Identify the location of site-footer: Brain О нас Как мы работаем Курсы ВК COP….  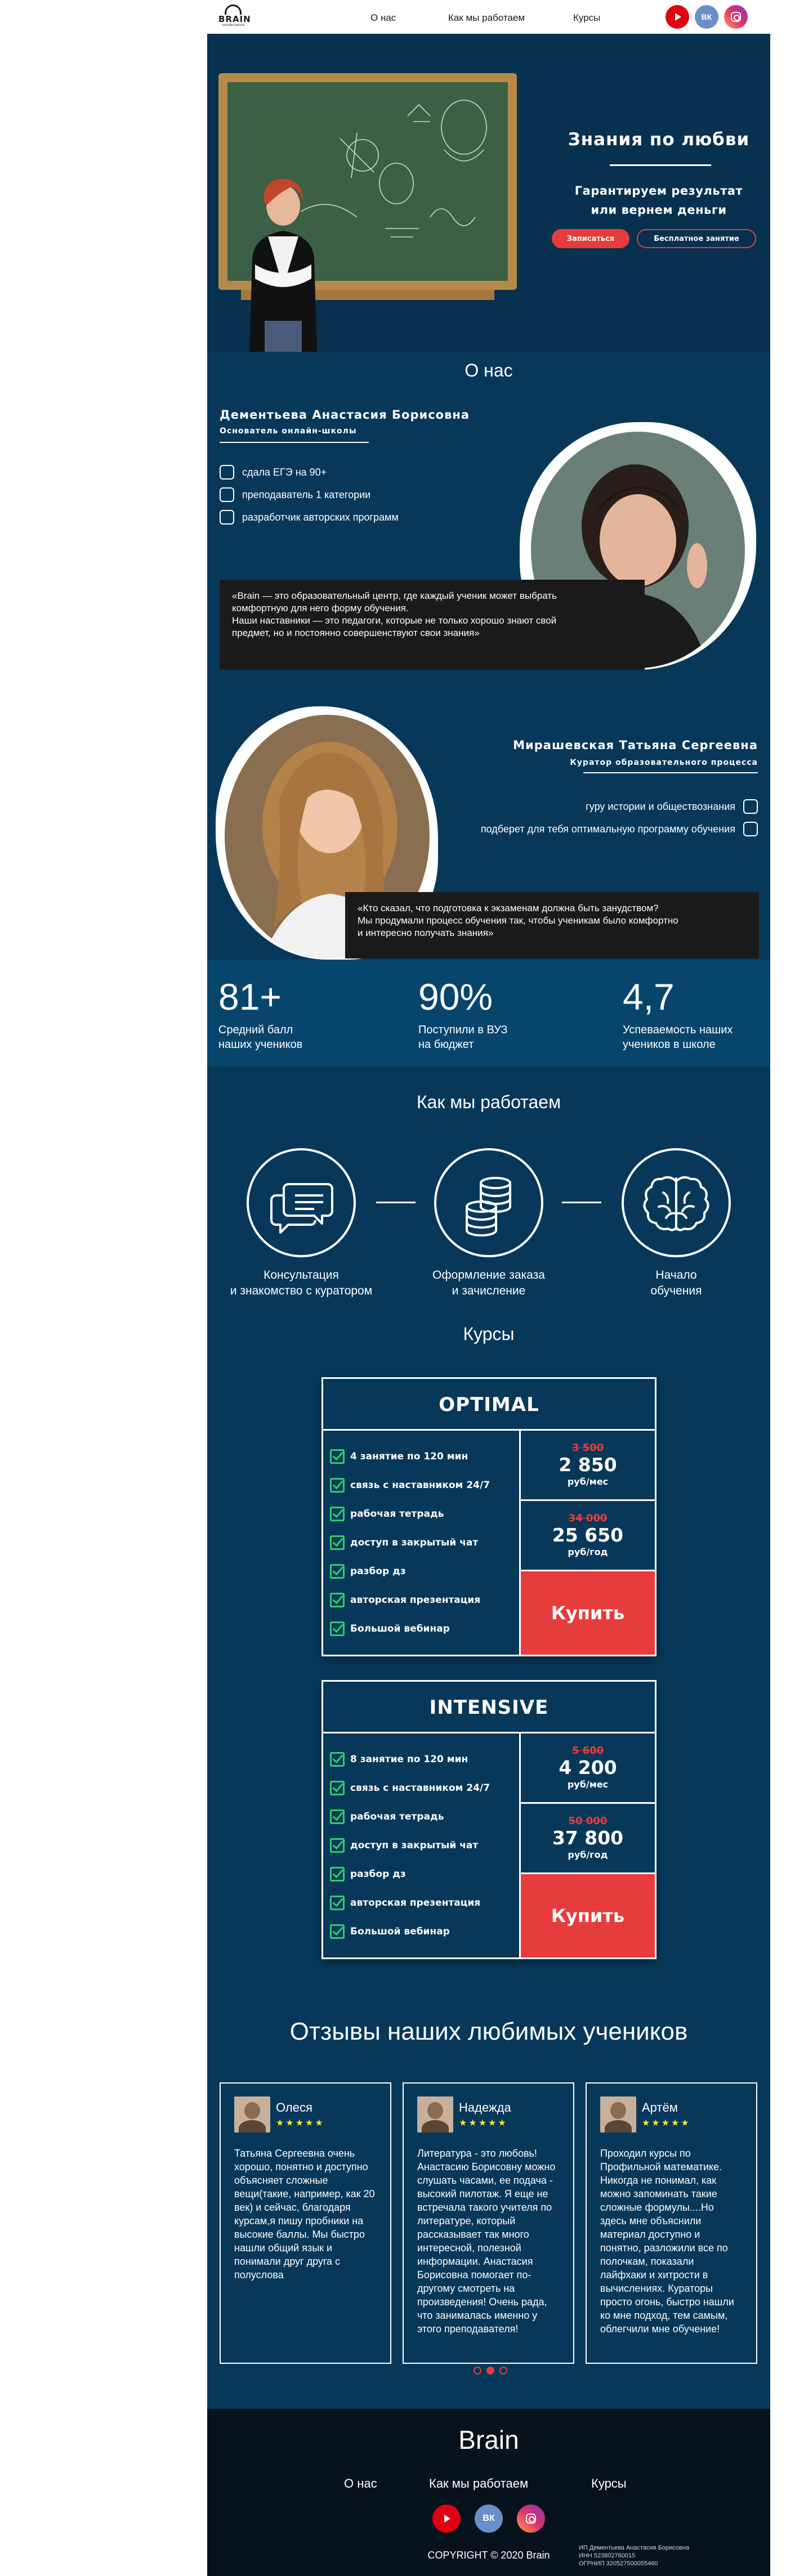
(488, 2492).